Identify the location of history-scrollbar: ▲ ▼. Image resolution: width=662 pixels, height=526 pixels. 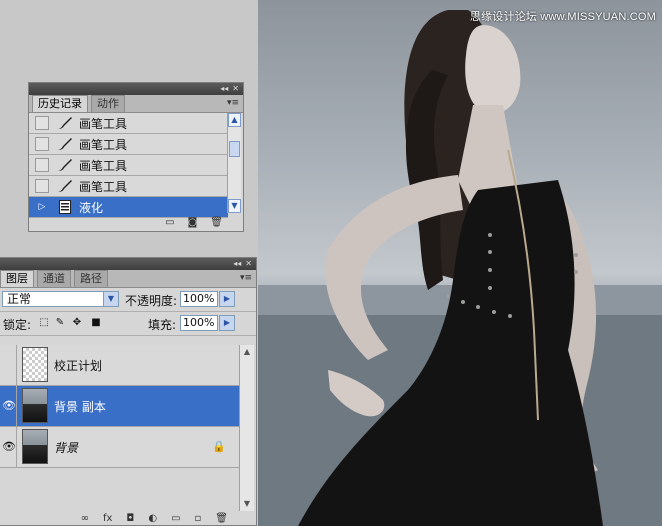
(234, 163).